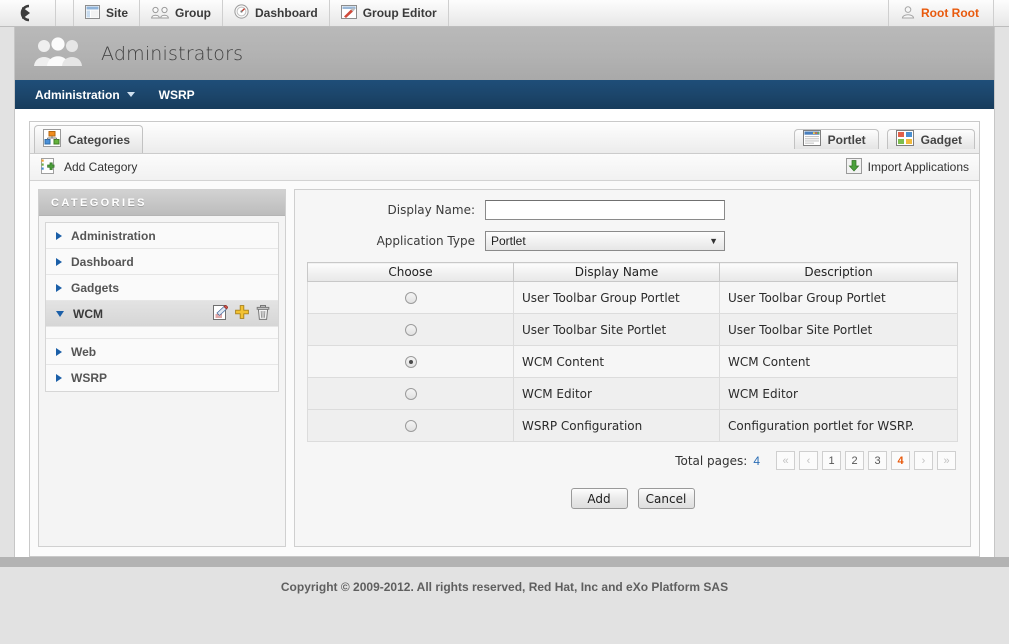 The width and height of the screenshot is (1009, 644). Describe the element at coordinates (25, 13) in the screenshot. I see `exo-logo-glyph` at that location.